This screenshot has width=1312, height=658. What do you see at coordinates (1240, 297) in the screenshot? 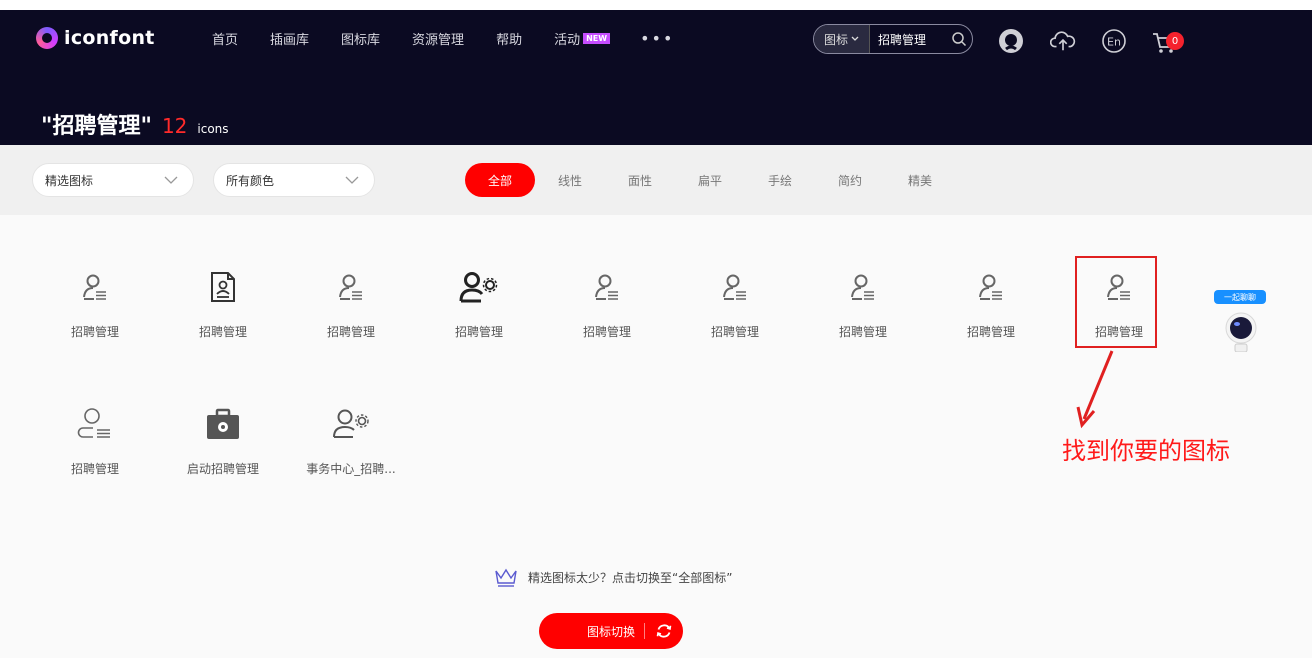
I see `mascot-bubble: 一起聊聊` at bounding box center [1240, 297].